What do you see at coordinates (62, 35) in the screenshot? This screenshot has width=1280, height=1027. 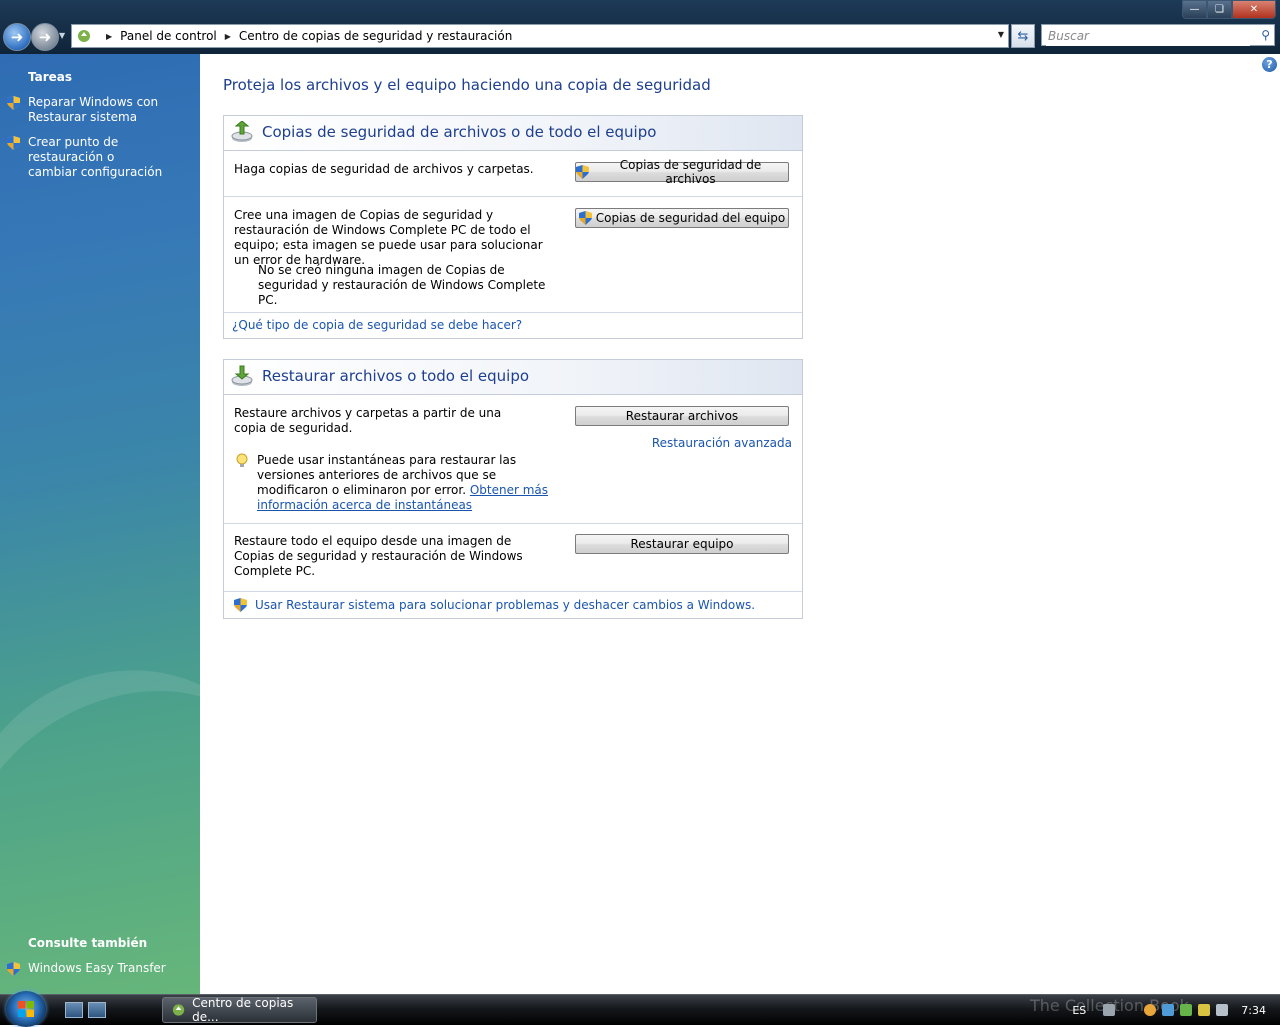 I see `recent-pages-dropdown: ▼` at bounding box center [62, 35].